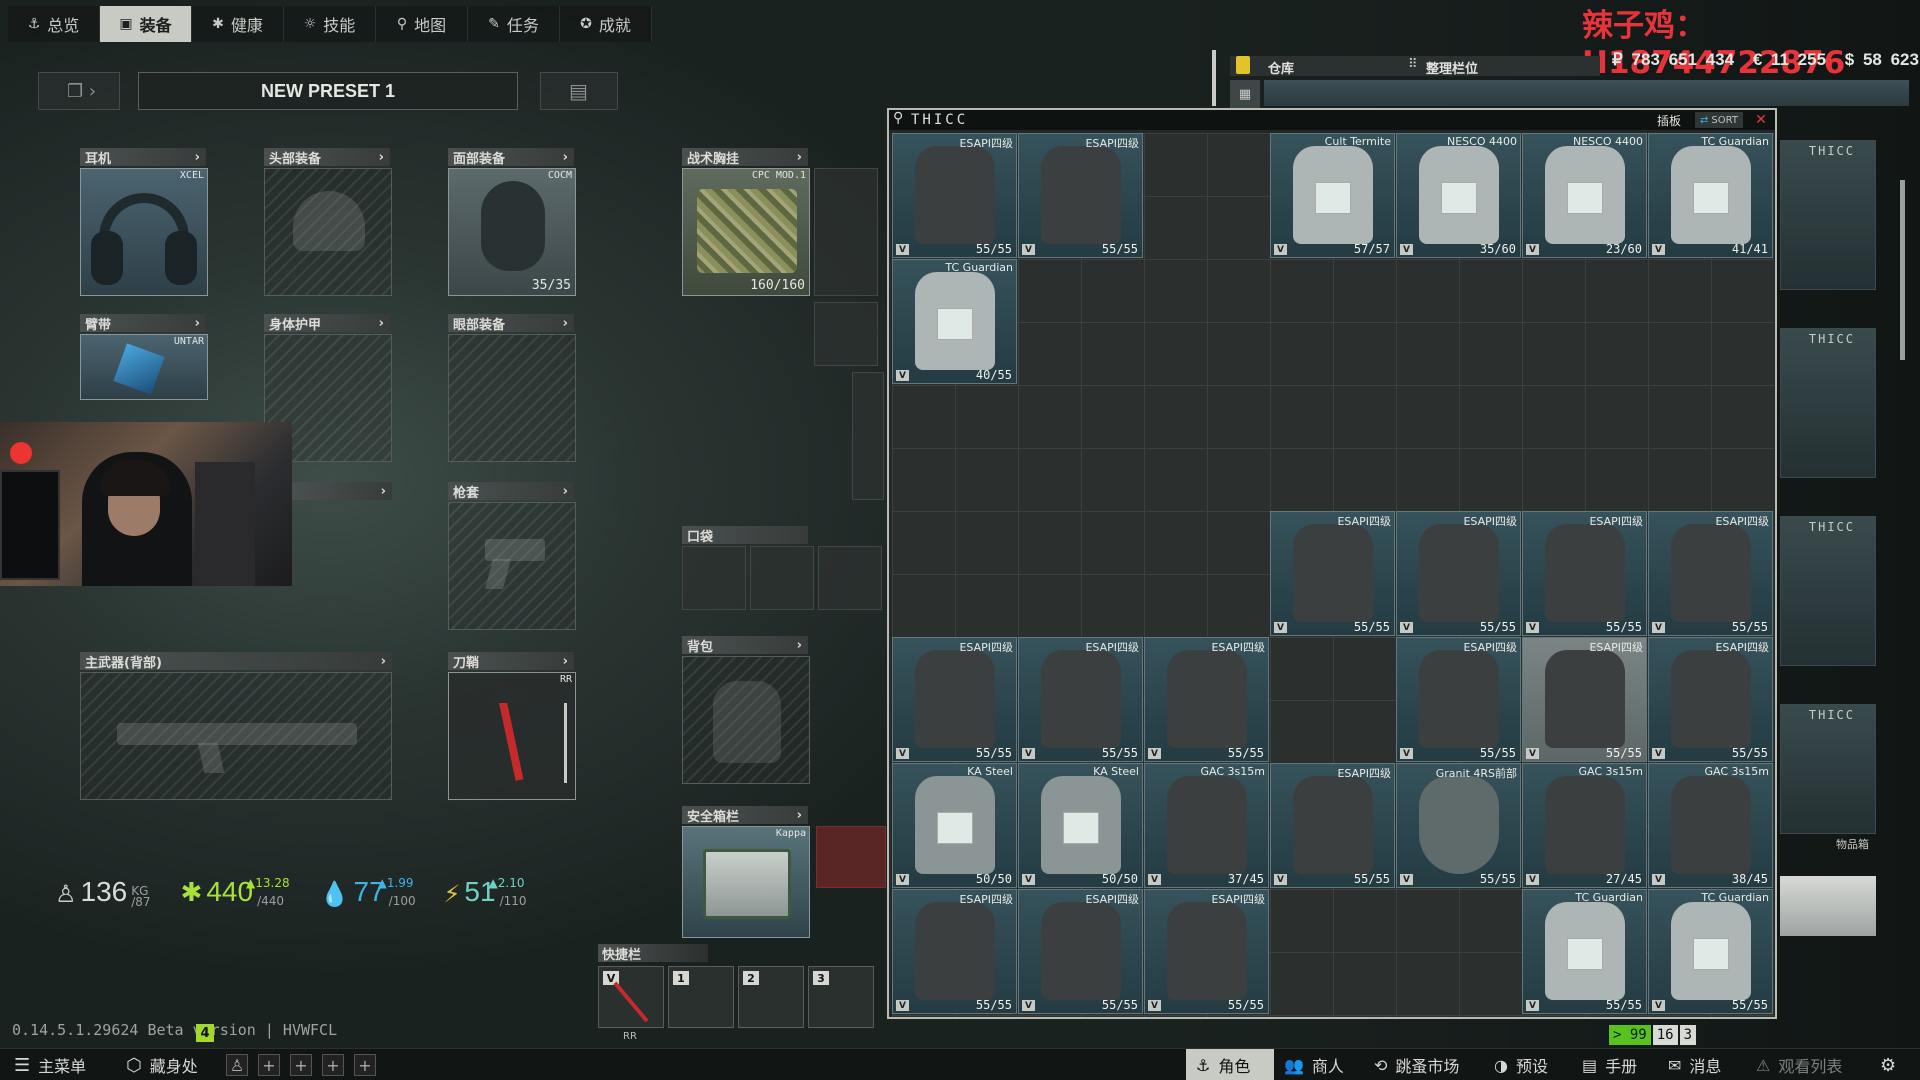 The image size is (1920, 1080). I want to click on tab-map: ⚲ 地图, so click(422, 24).